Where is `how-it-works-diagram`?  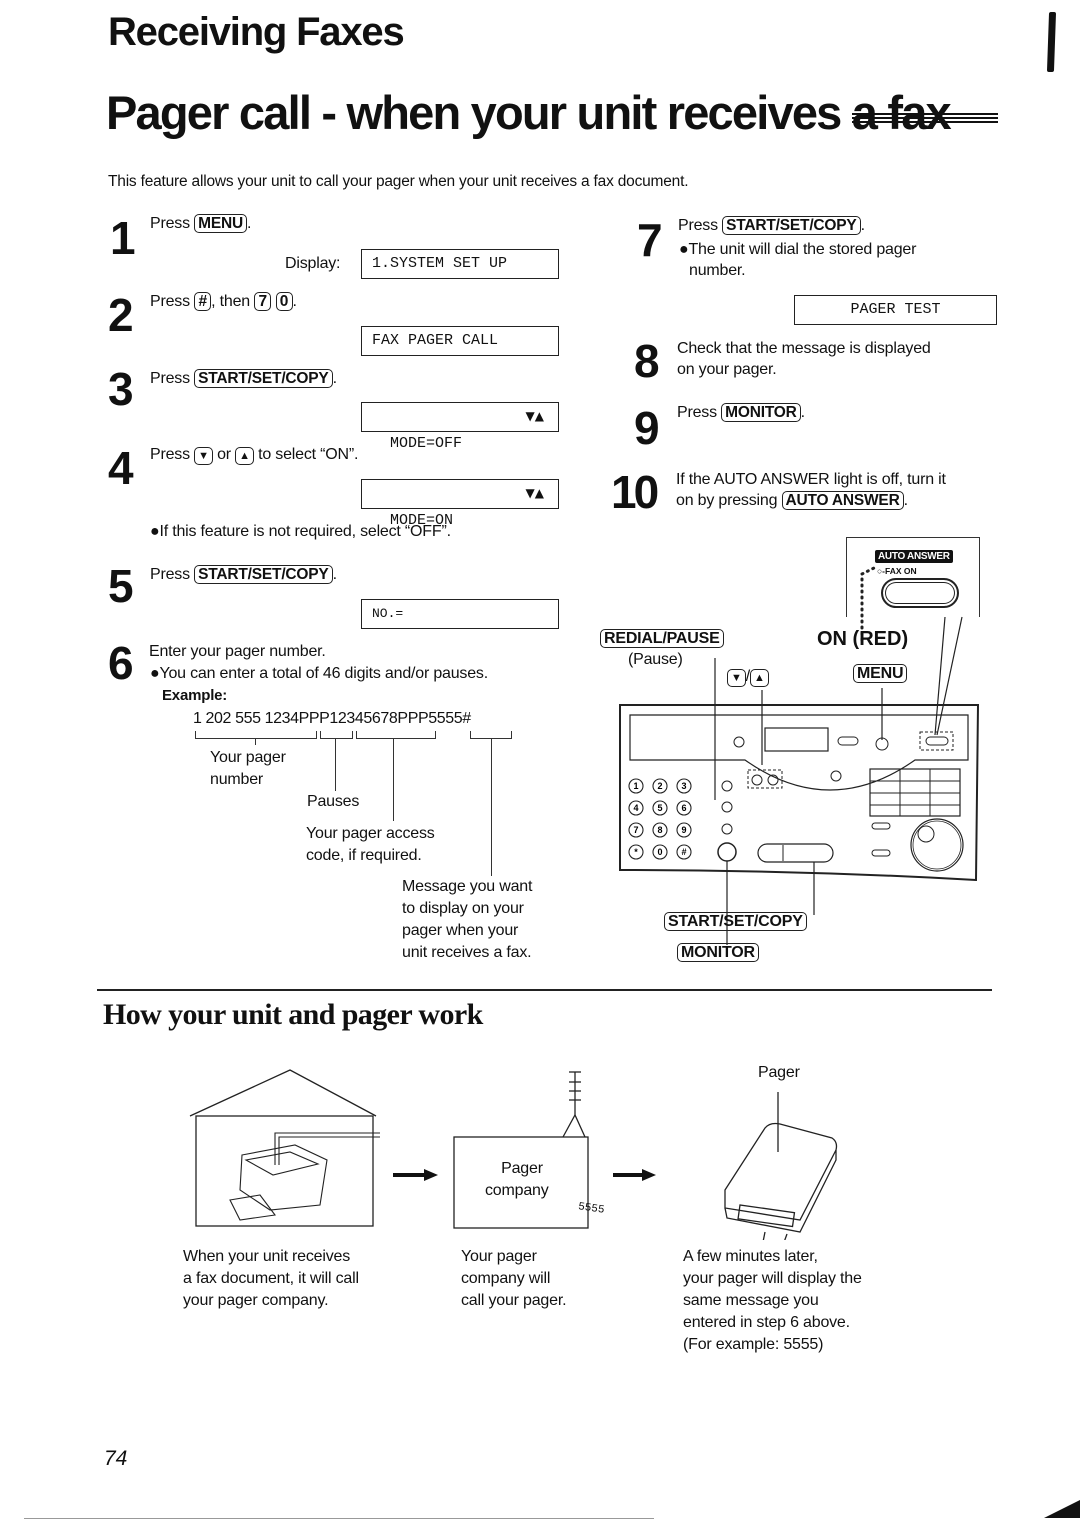
how-it-works-diagram is located at coordinates (513, 1154).